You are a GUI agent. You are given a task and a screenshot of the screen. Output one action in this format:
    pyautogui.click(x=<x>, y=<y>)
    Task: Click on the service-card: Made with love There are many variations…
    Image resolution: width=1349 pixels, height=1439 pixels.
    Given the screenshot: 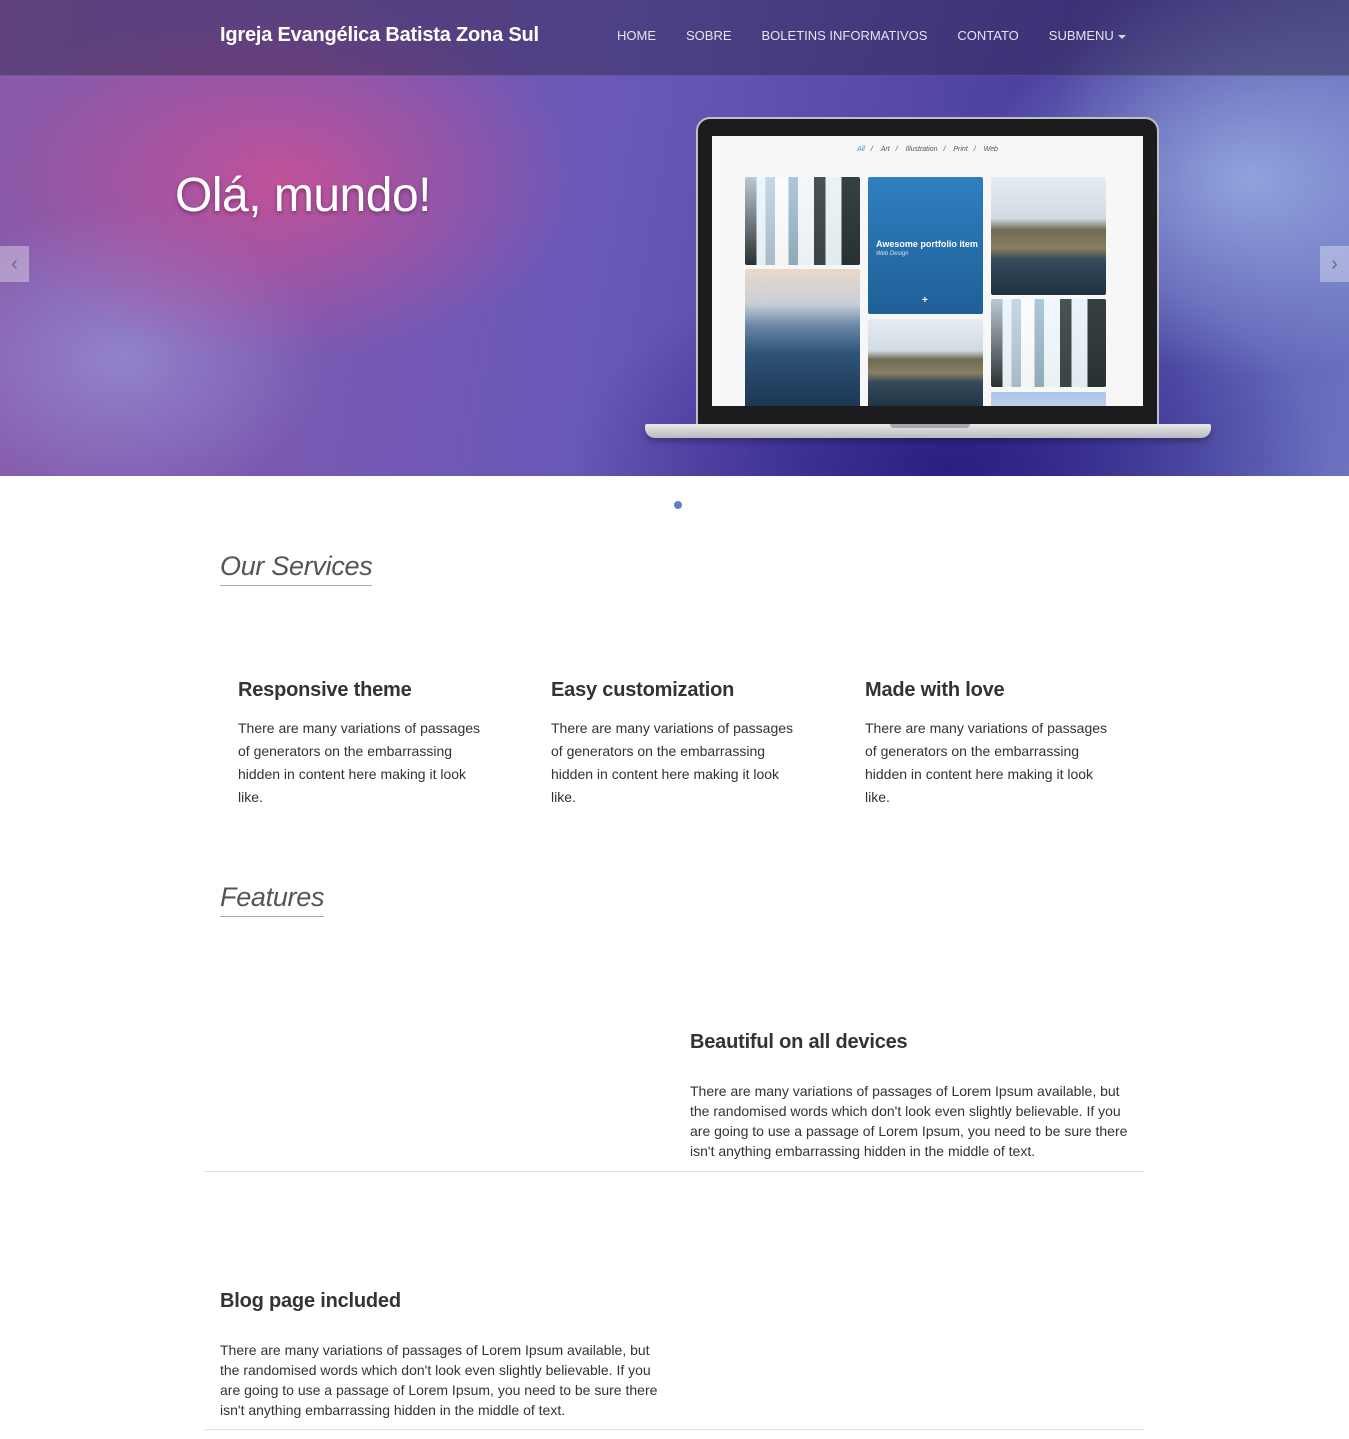 What is the action you would take?
    pyautogui.click(x=990, y=744)
    